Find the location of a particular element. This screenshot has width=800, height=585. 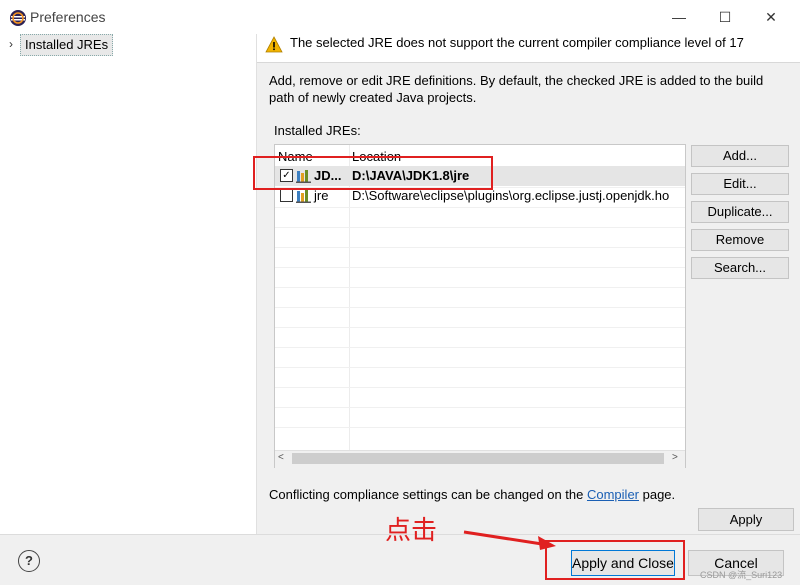

warning-icon is located at coordinates (274, 44).